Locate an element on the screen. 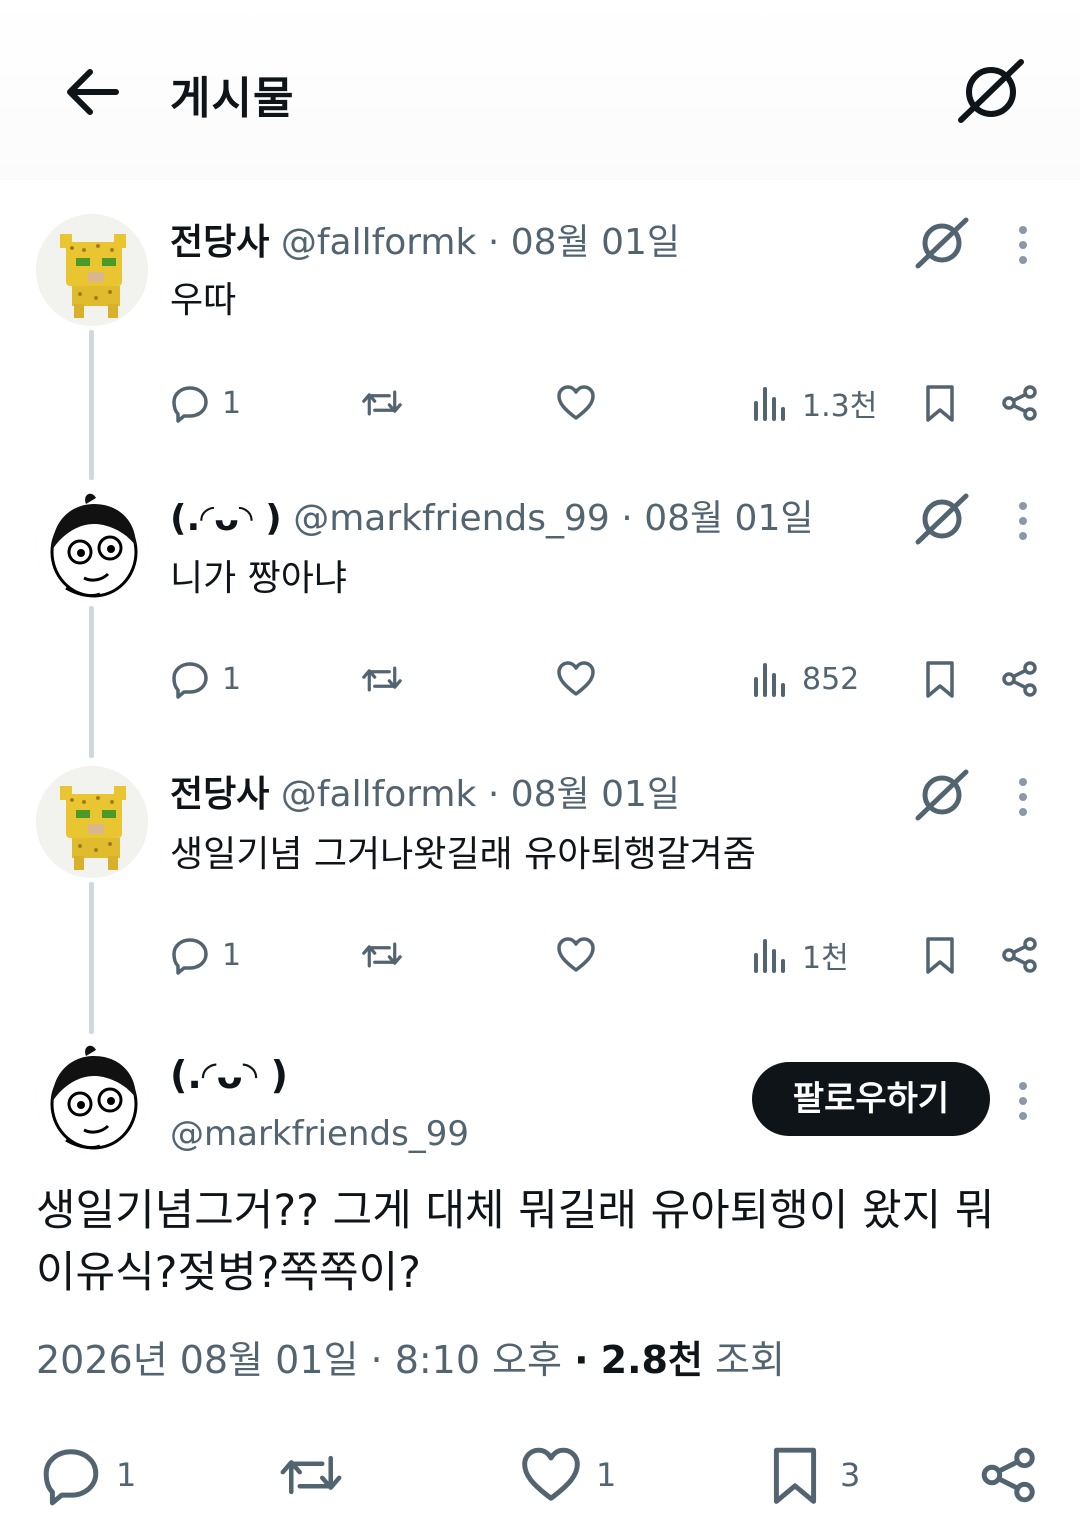  tweet-meta: 2026년 08월 01일 · 8:10 오후 · 2.8천 조회 is located at coordinates (410, 1360).